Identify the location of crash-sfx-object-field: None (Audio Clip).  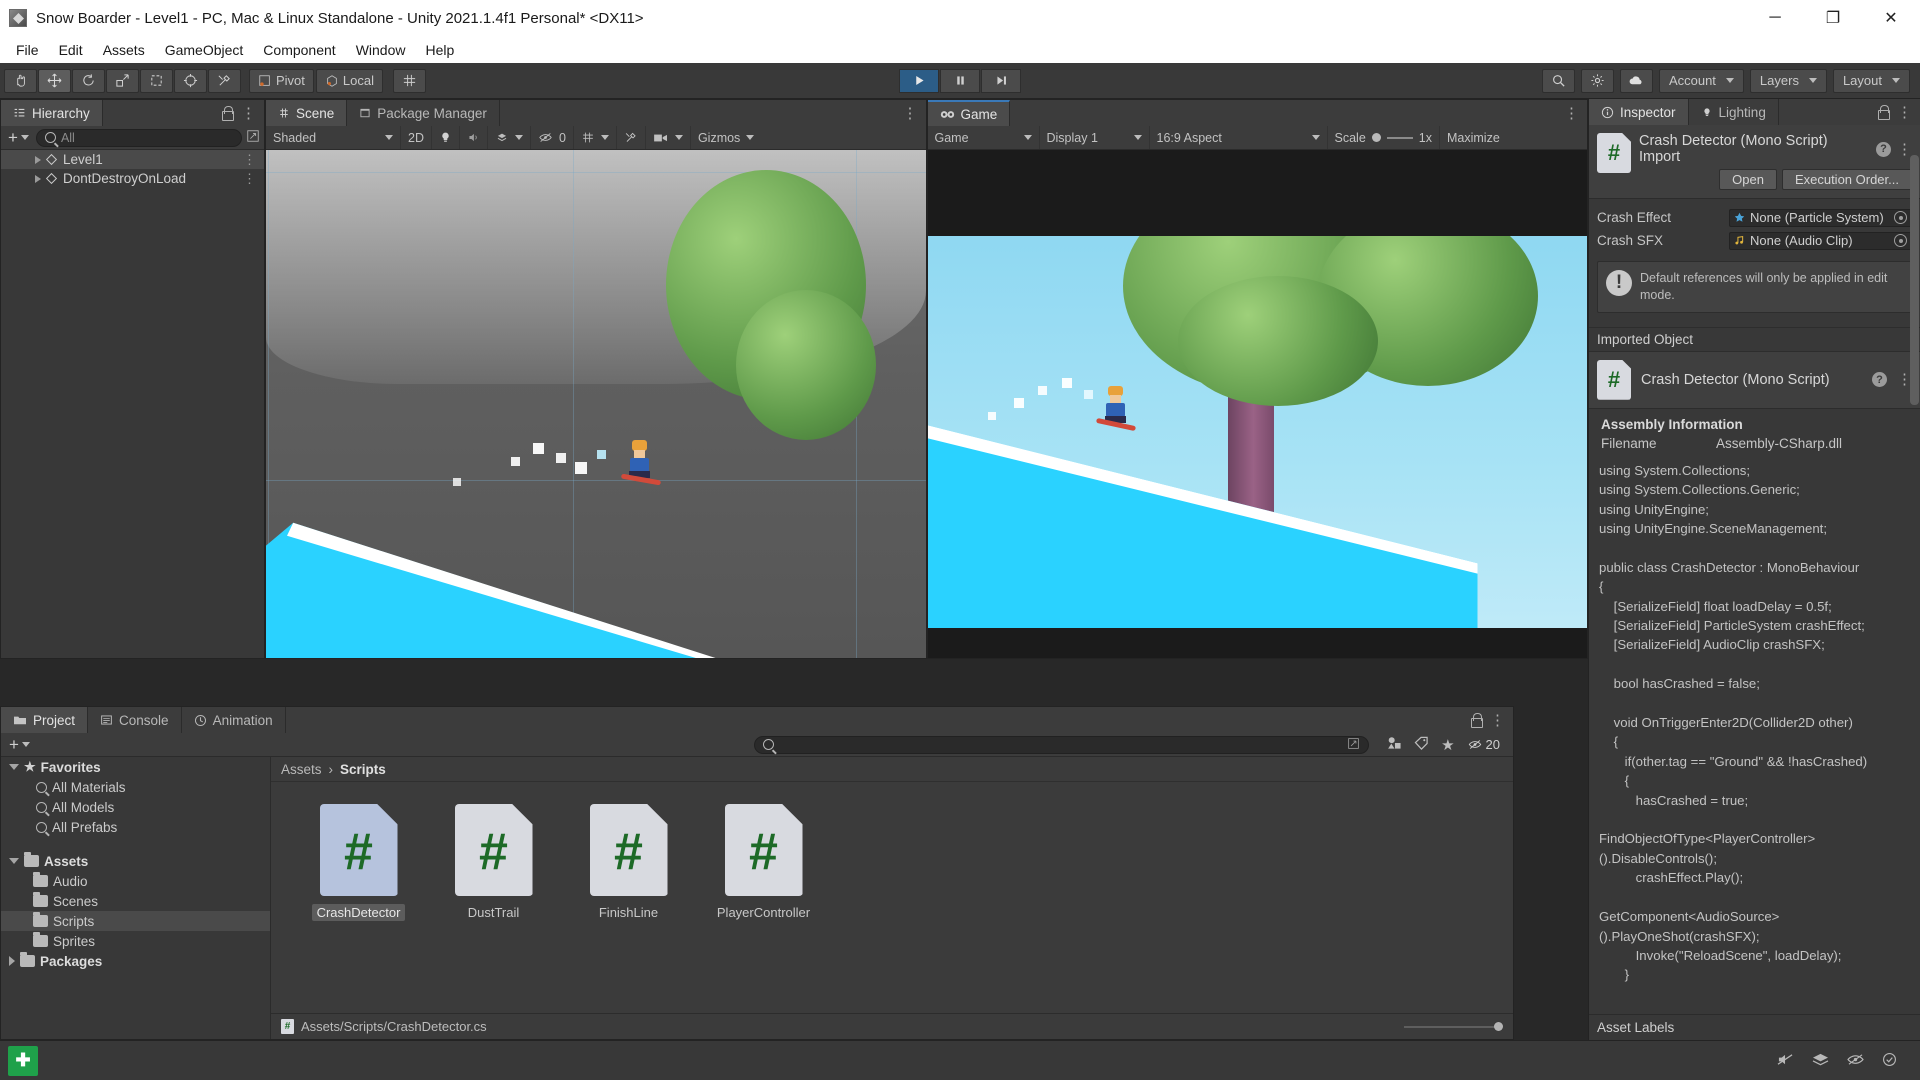
(1820, 240).